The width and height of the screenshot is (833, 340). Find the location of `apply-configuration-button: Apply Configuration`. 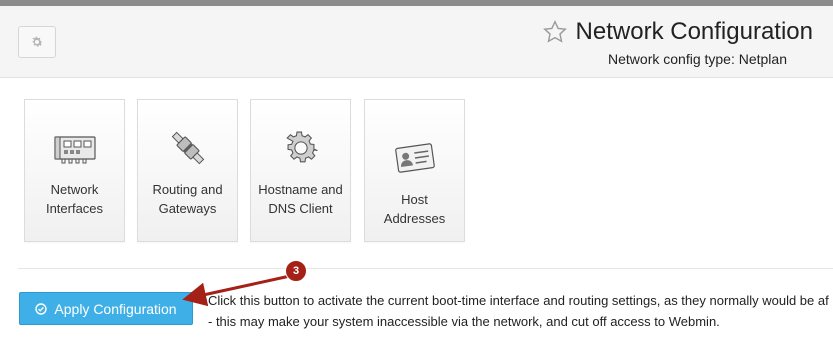

apply-configuration-button: Apply Configuration is located at coordinates (106, 308).